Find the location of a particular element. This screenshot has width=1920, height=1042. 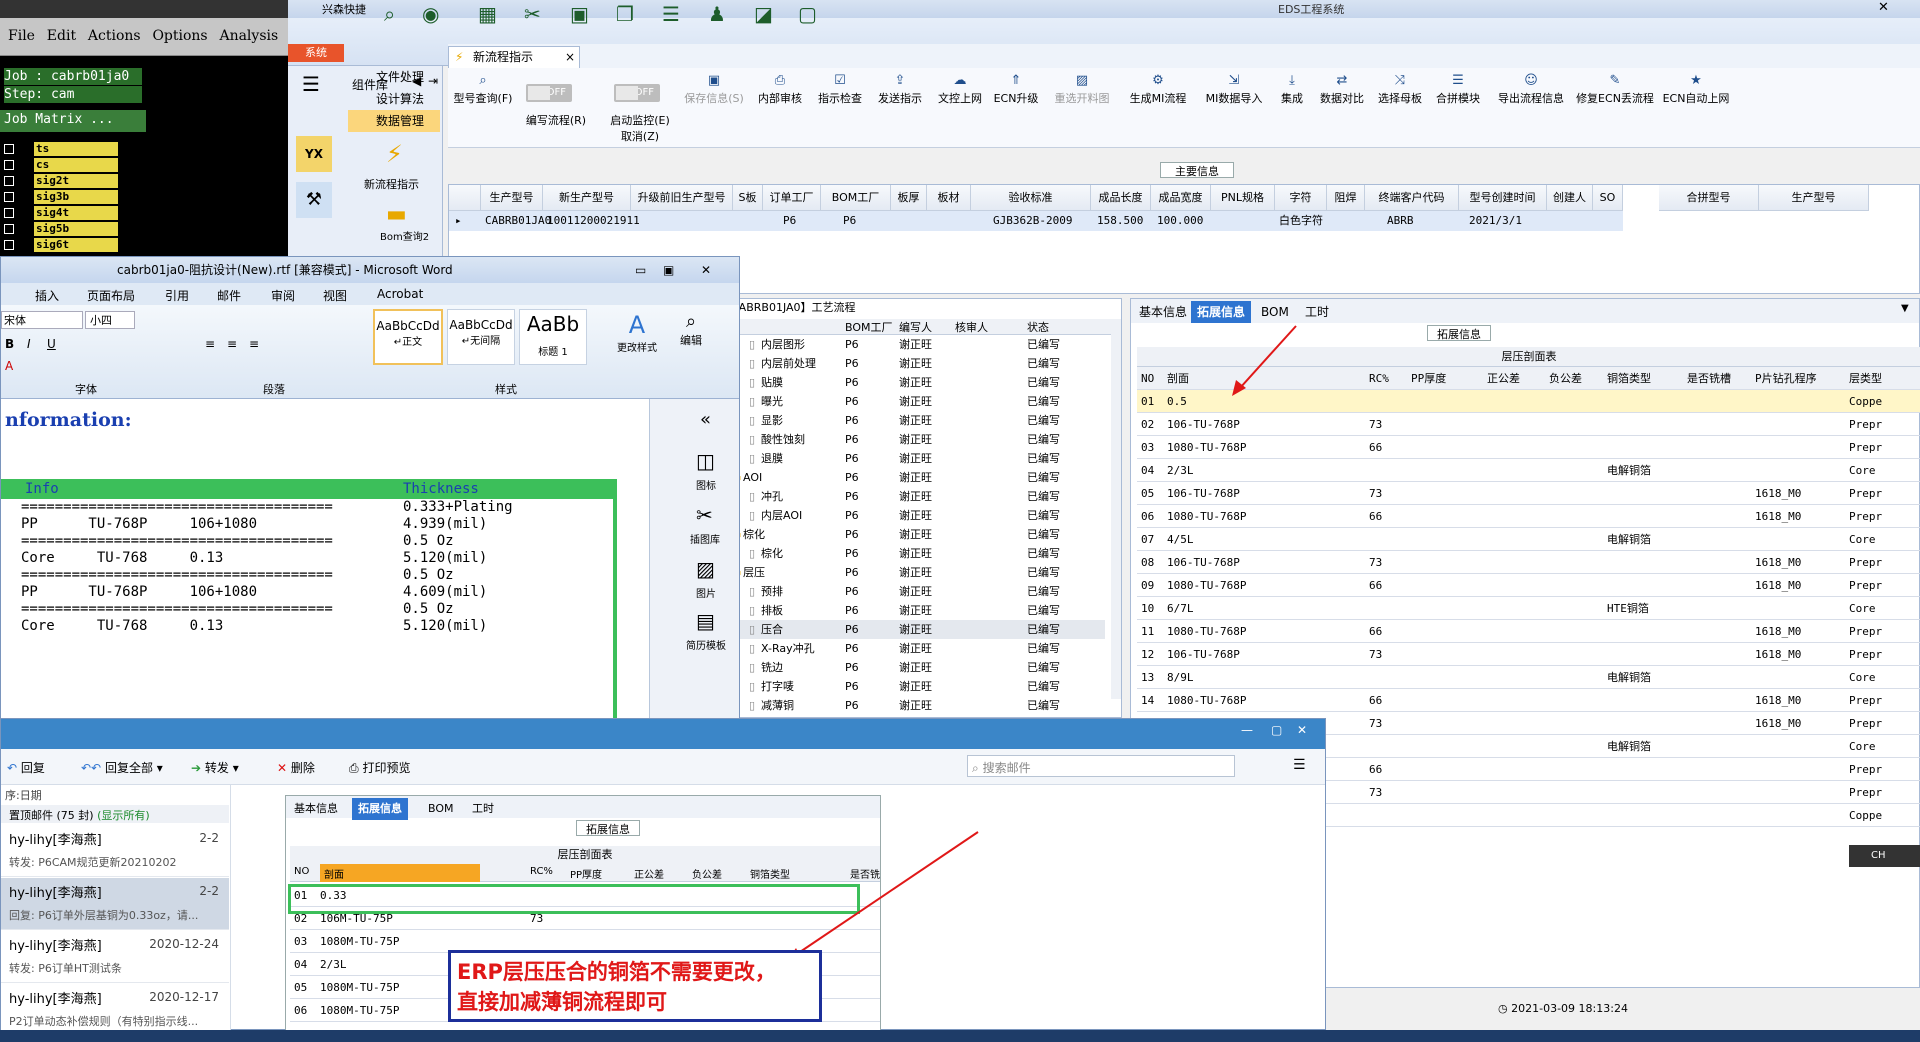

callout-line1: ERP层压压合的铜箔不需要更改， is located at coordinates (616, 972).